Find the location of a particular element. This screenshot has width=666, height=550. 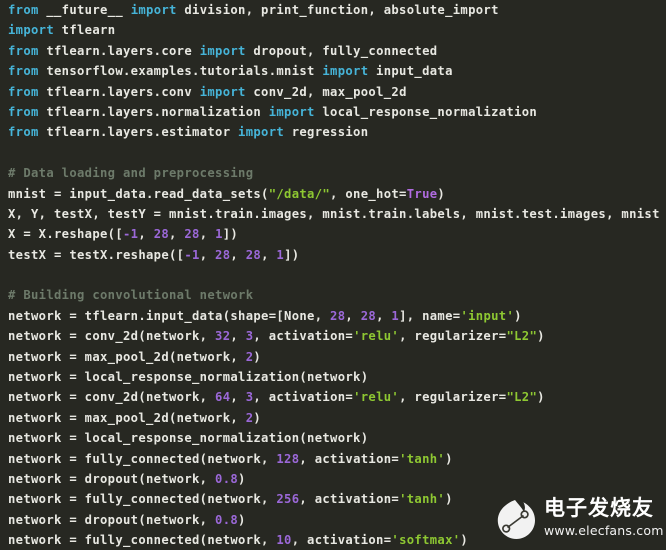

code-line: X = X.reshape([-1, 28, 28, 1]) is located at coordinates (333, 234).